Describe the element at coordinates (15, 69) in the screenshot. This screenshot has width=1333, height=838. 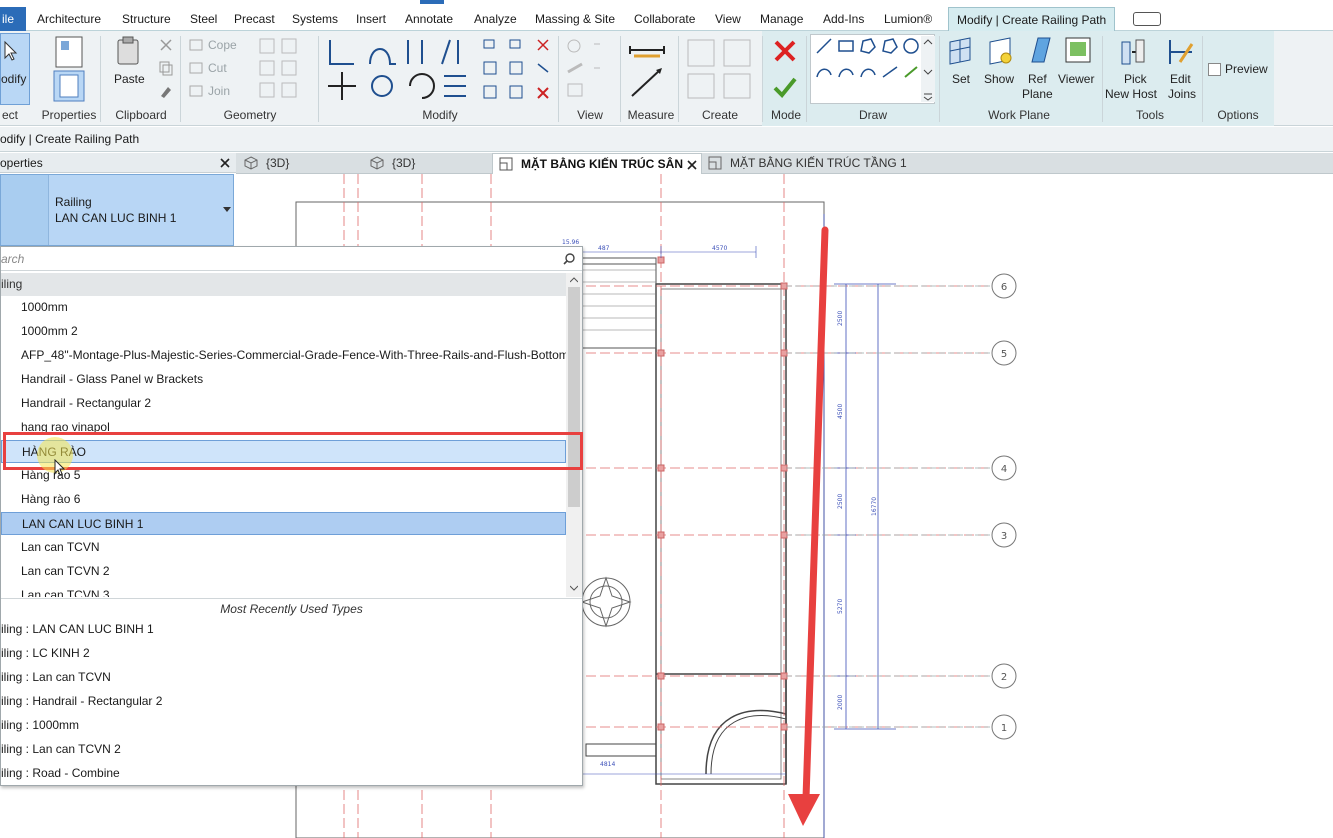
I see `modify-button: odify` at that location.